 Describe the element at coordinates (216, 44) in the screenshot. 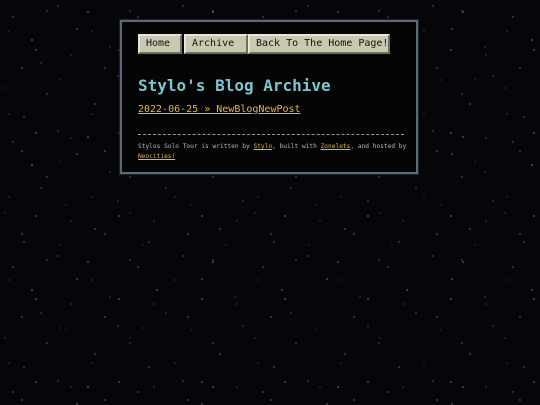

I see `nav-archive-button: Archive` at that location.